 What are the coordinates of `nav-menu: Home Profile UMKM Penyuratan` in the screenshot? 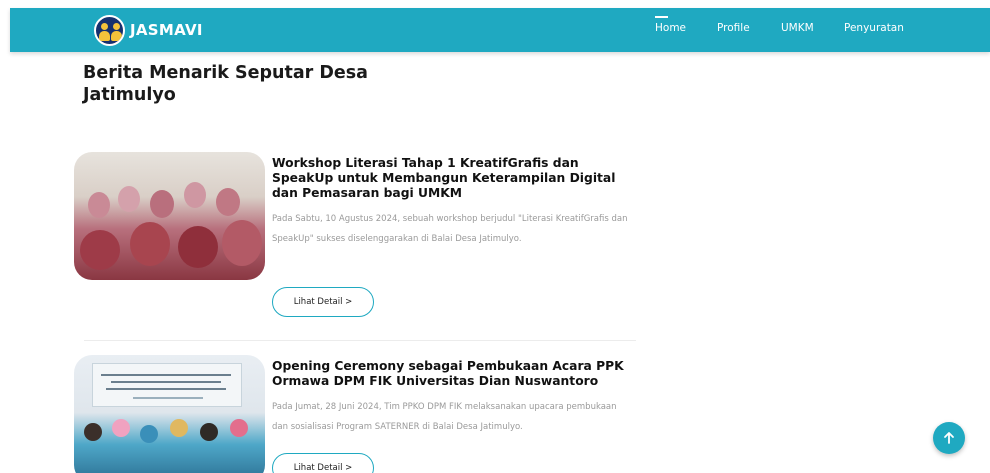 It's located at (500, 30).